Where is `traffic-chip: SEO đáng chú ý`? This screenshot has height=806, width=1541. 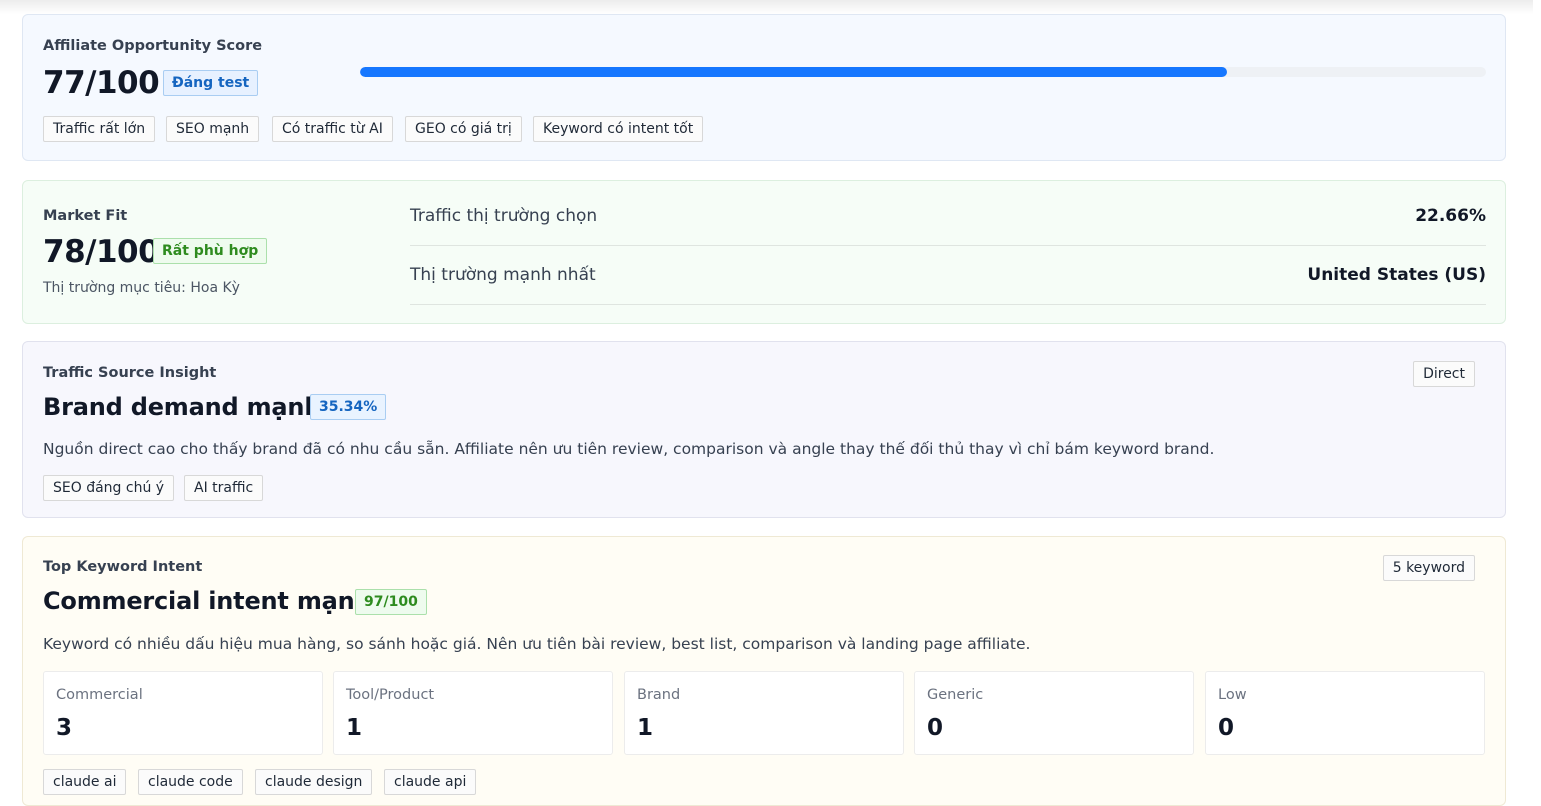 traffic-chip: SEO đáng chú ý is located at coordinates (109, 488).